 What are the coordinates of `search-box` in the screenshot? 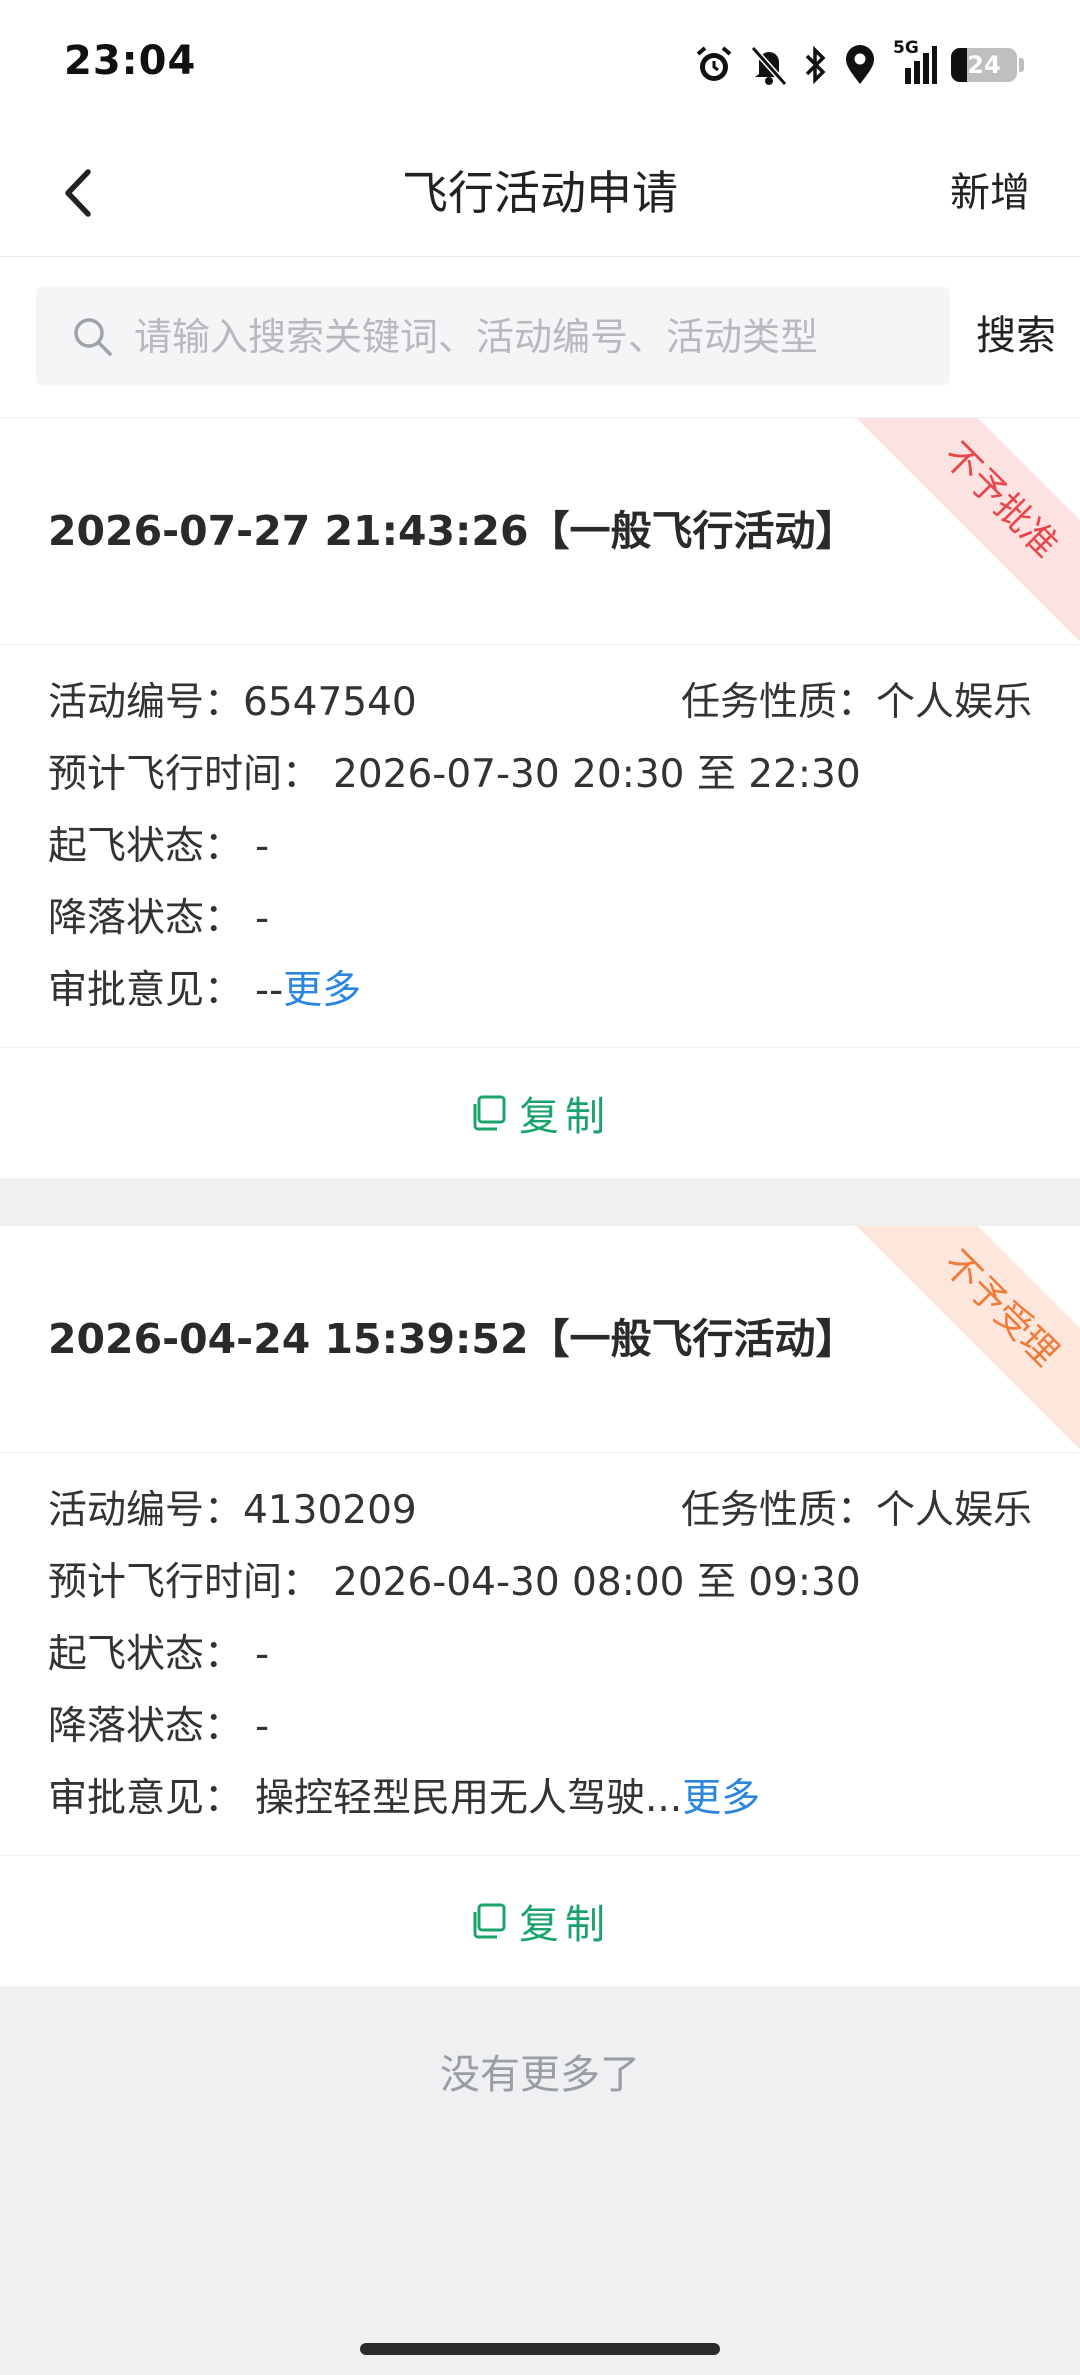 It's located at (493, 337).